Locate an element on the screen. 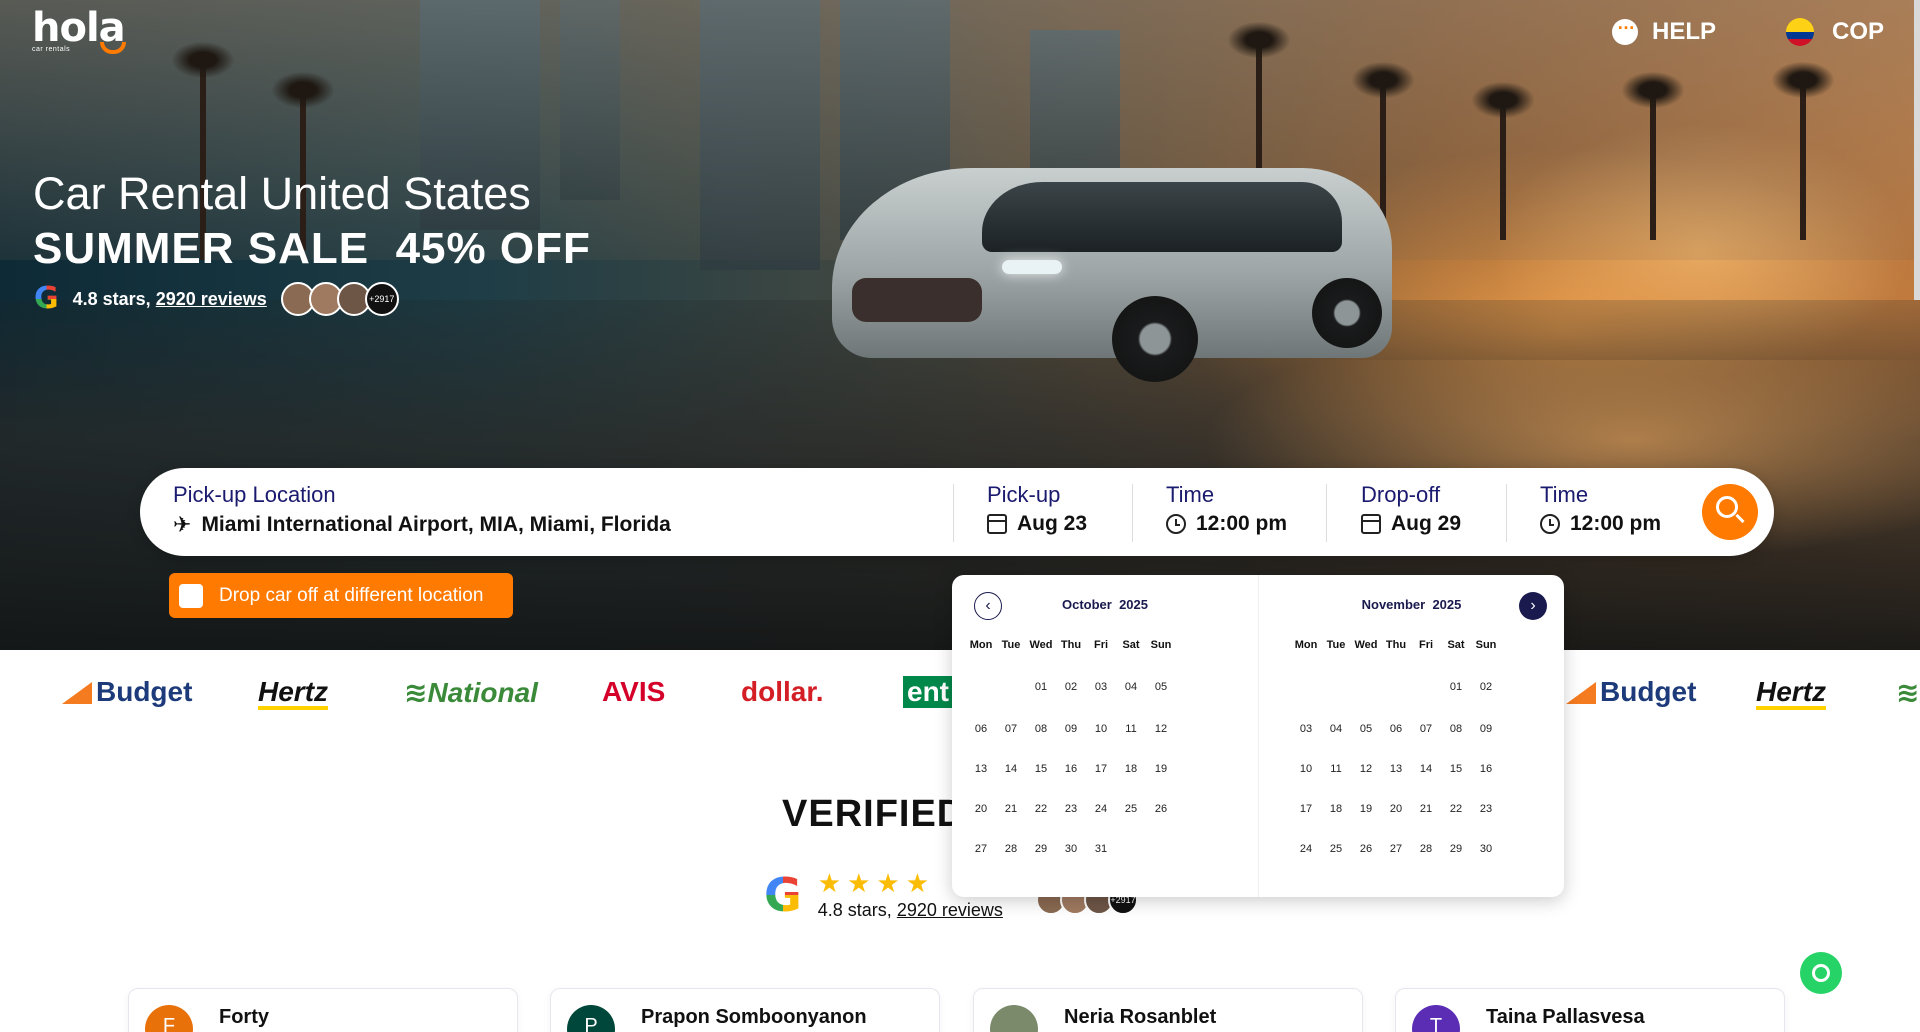 The width and height of the screenshot is (1920, 1032). brand-logo-hertz: Hertz is located at coordinates (293, 693).